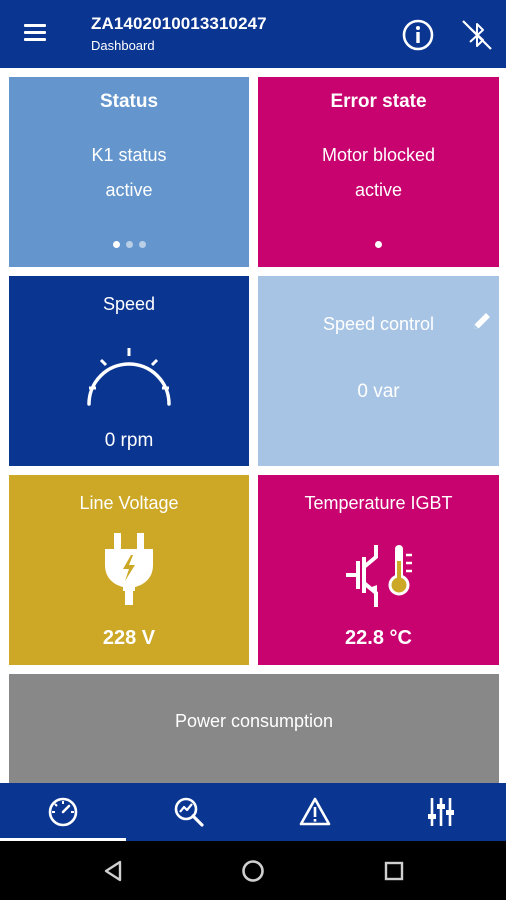 The width and height of the screenshot is (506, 900). I want to click on temperature-value: 22.8 °C, so click(378, 638).